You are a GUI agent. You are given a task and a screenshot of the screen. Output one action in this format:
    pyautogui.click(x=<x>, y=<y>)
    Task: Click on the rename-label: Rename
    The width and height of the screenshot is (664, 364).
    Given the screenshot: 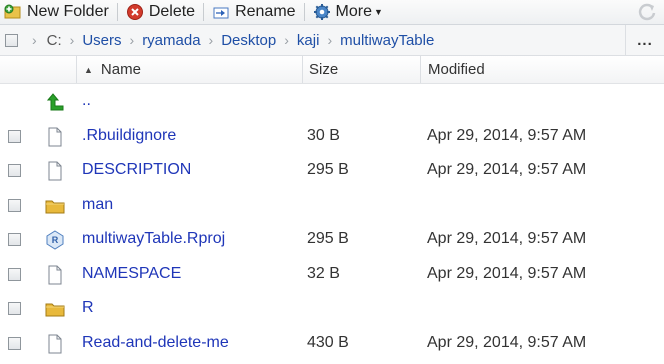 What is the action you would take?
    pyautogui.click(x=265, y=11)
    